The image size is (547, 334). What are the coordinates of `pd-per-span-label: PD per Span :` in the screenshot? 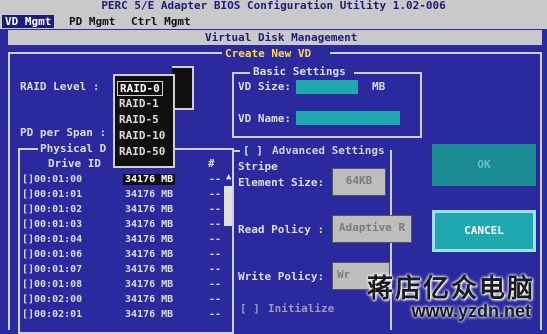 It's located at (63, 132).